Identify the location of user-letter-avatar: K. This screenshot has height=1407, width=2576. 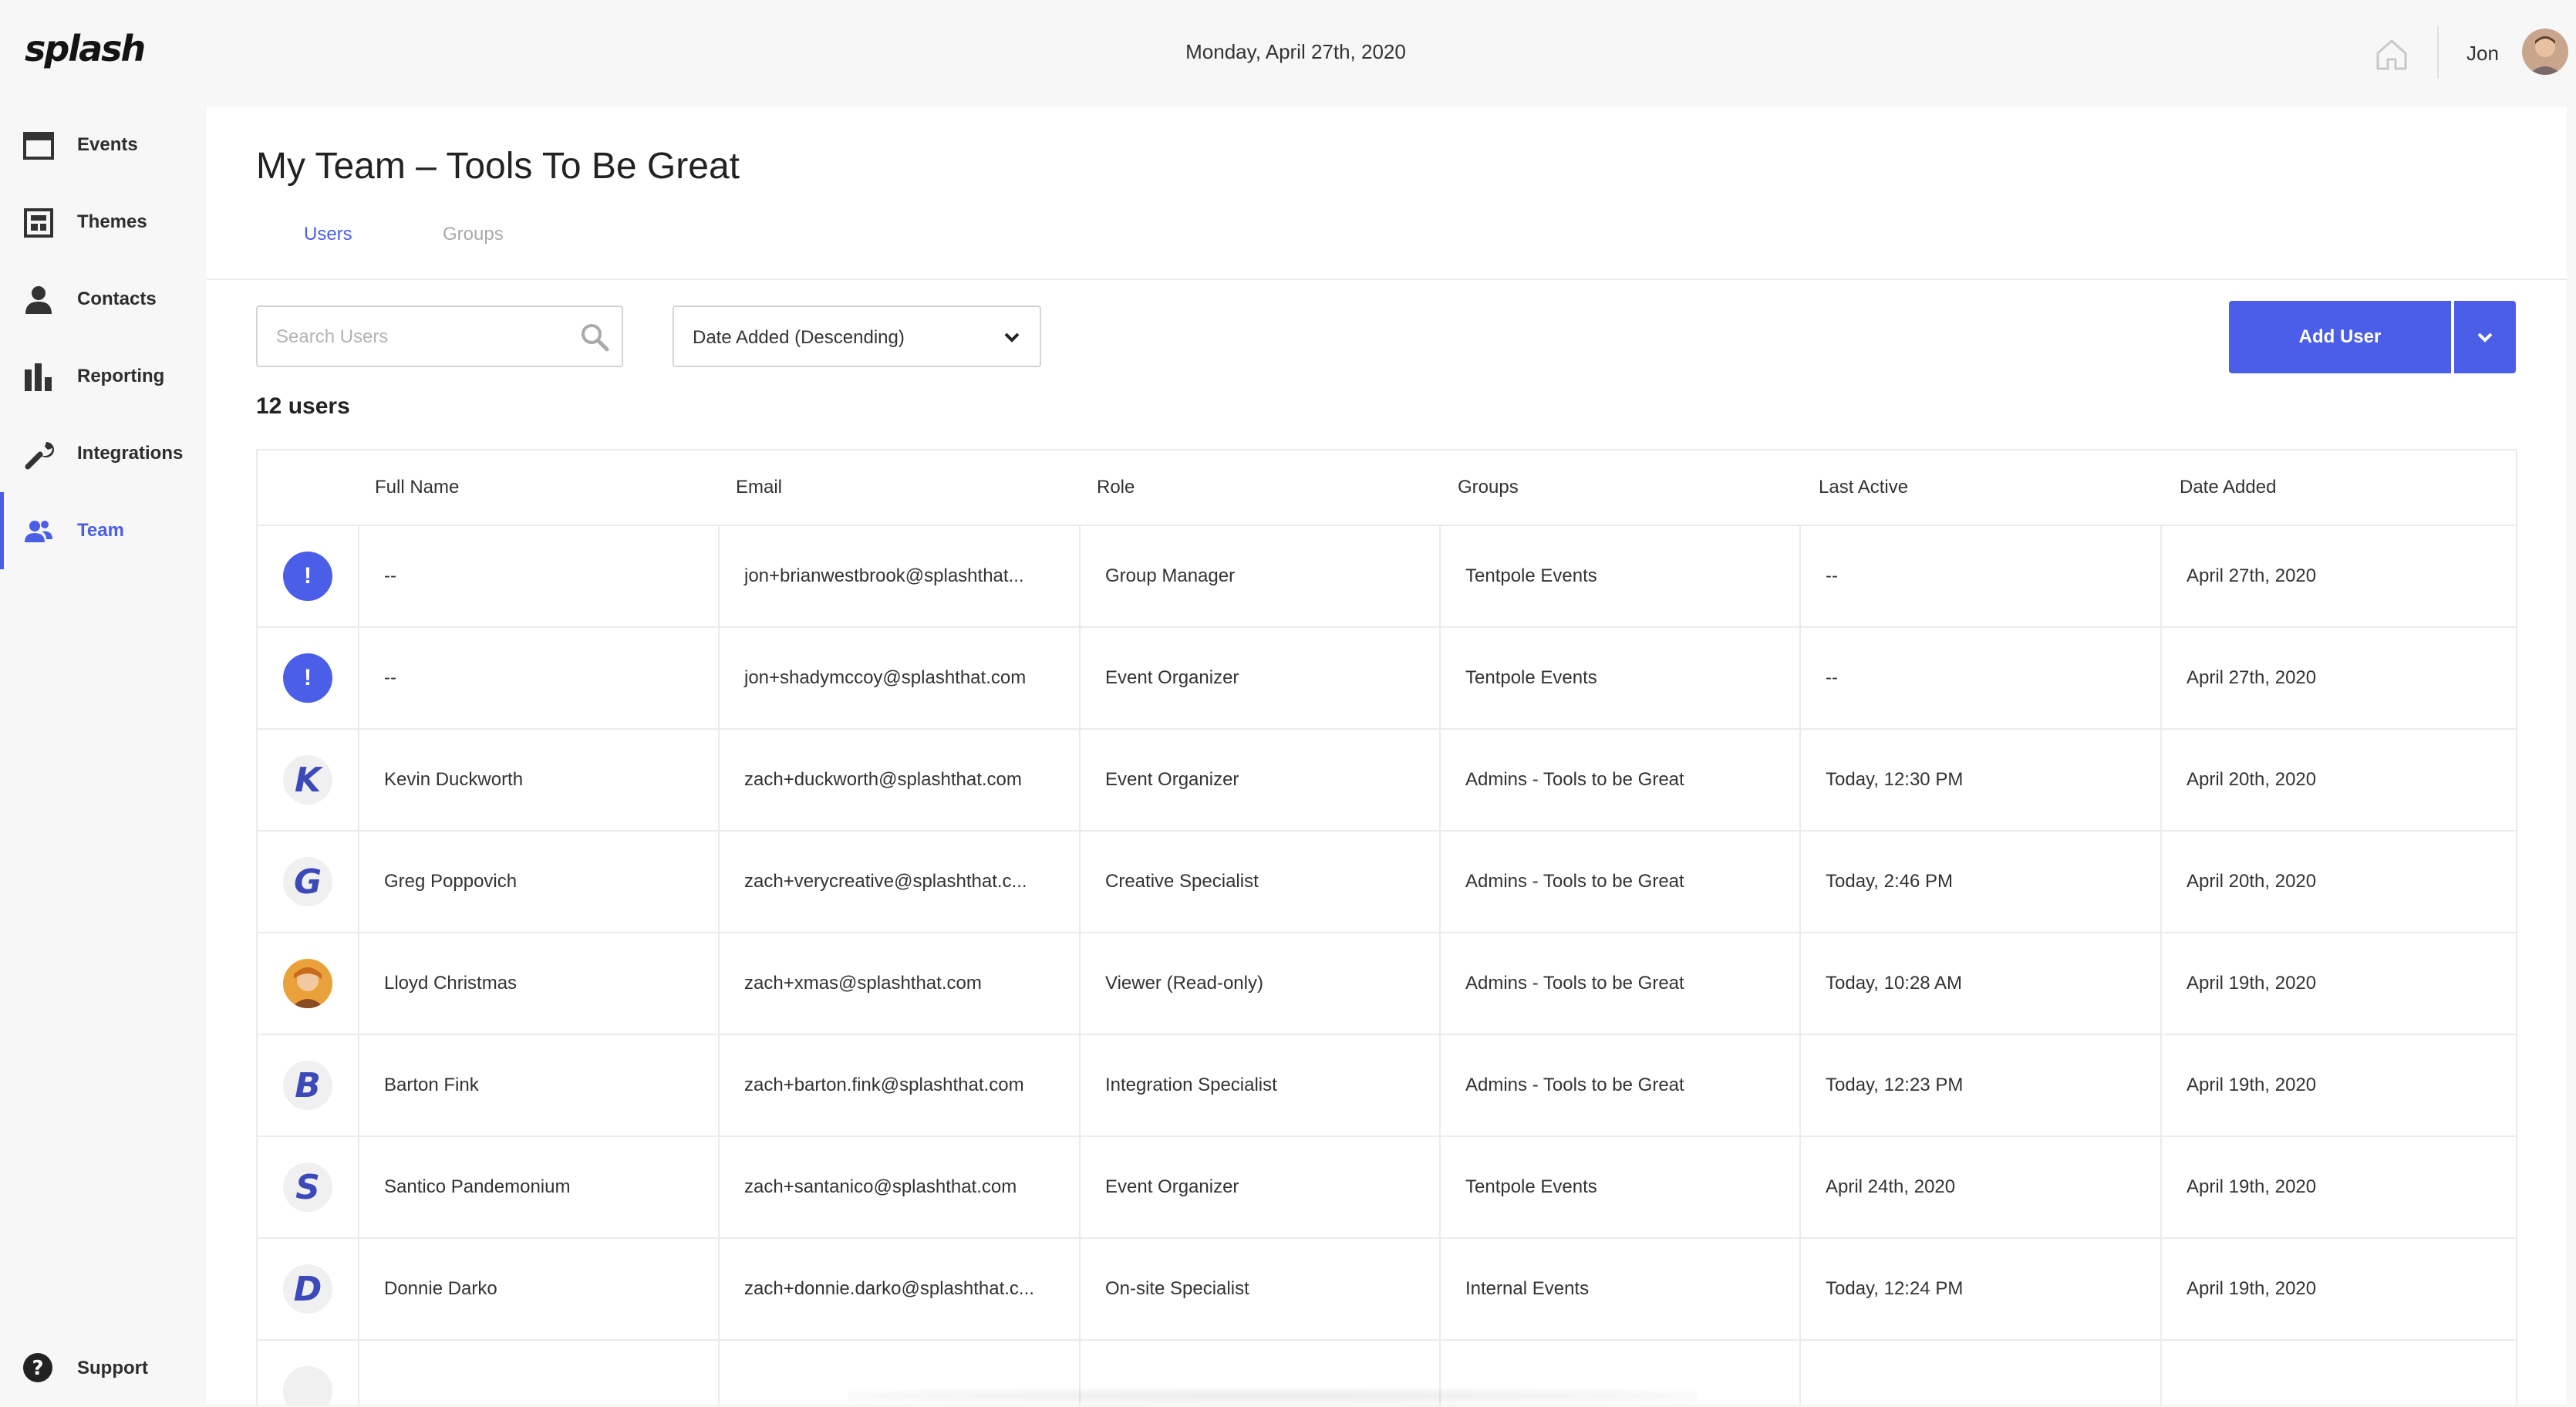
(307, 780).